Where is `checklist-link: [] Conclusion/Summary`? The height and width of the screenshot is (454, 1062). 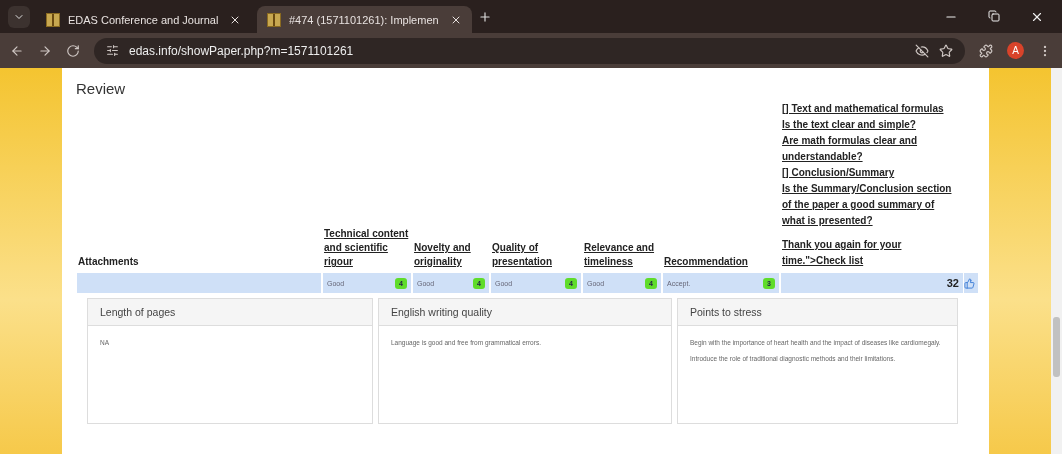
checklist-link: [] Conclusion/Summary is located at coordinates (868, 173).